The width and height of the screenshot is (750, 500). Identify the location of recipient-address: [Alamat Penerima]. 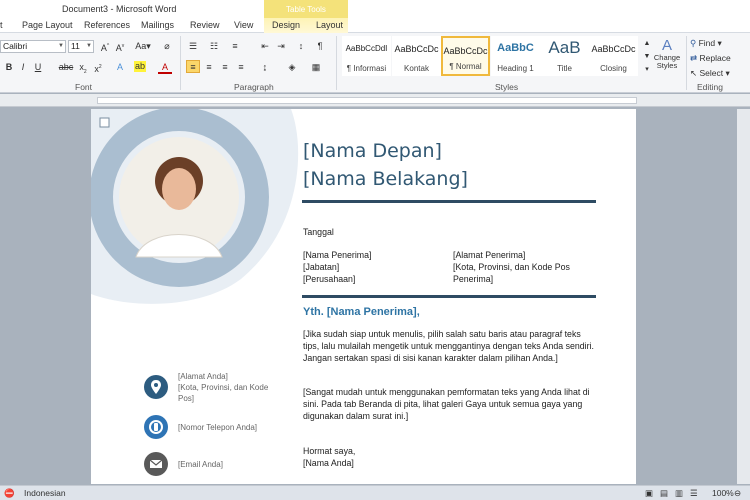
(489, 255).